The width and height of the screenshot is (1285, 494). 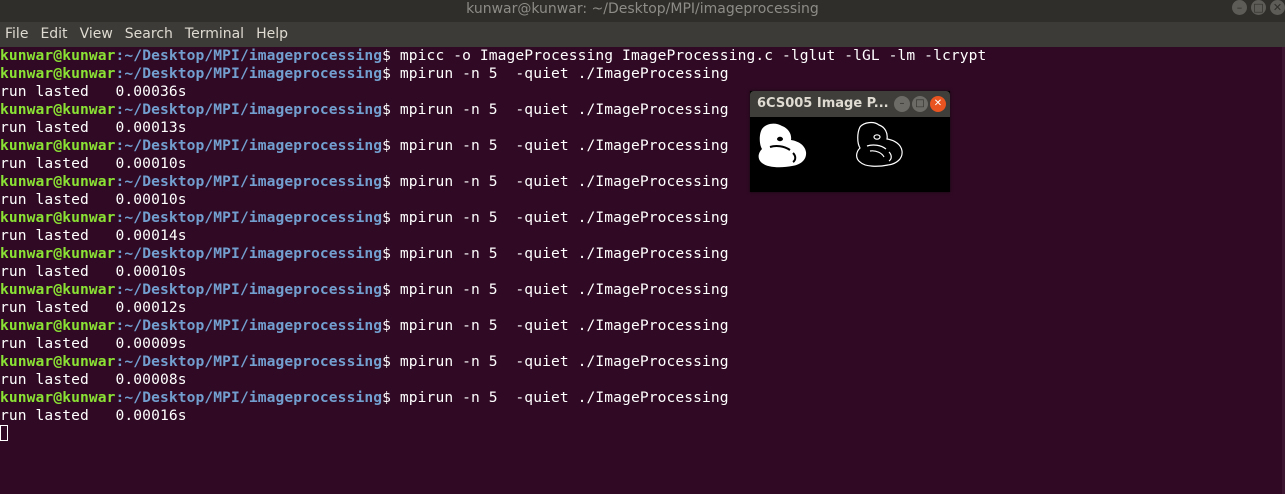 I want to click on image-canvas, so click(x=850, y=154).